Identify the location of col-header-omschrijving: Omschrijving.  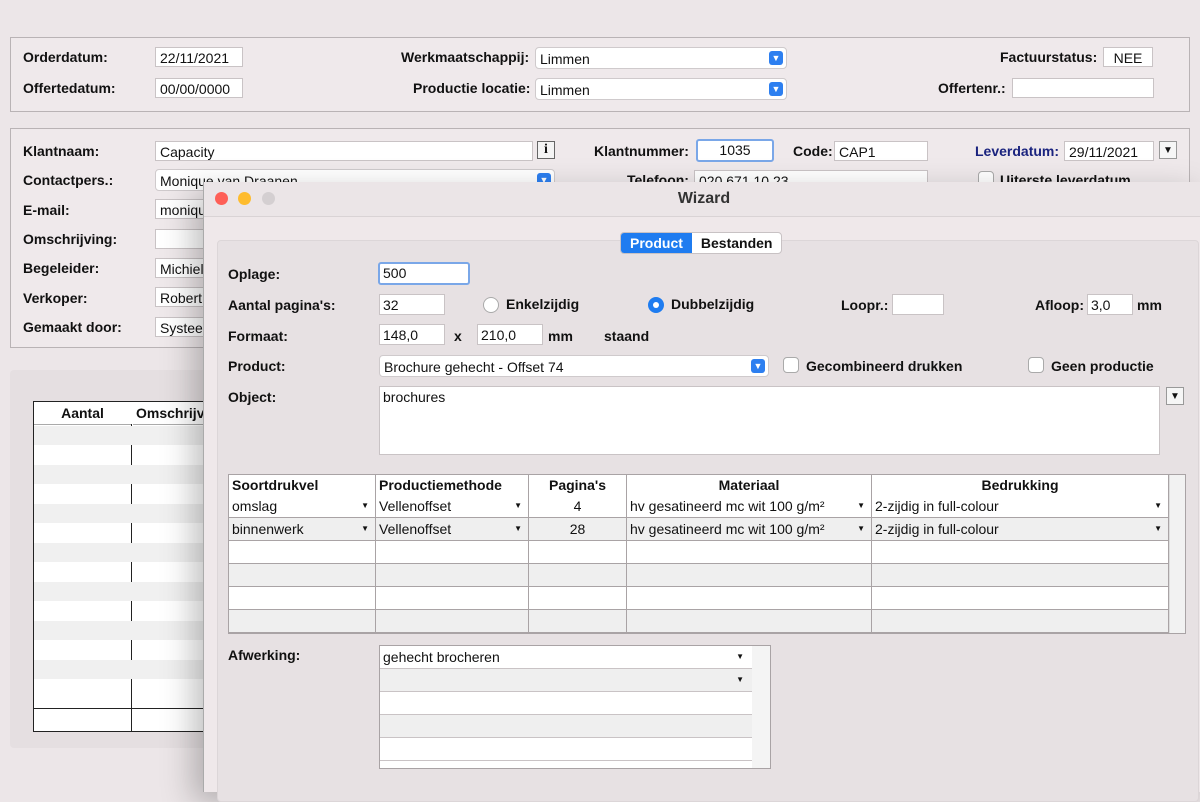
(172, 413).